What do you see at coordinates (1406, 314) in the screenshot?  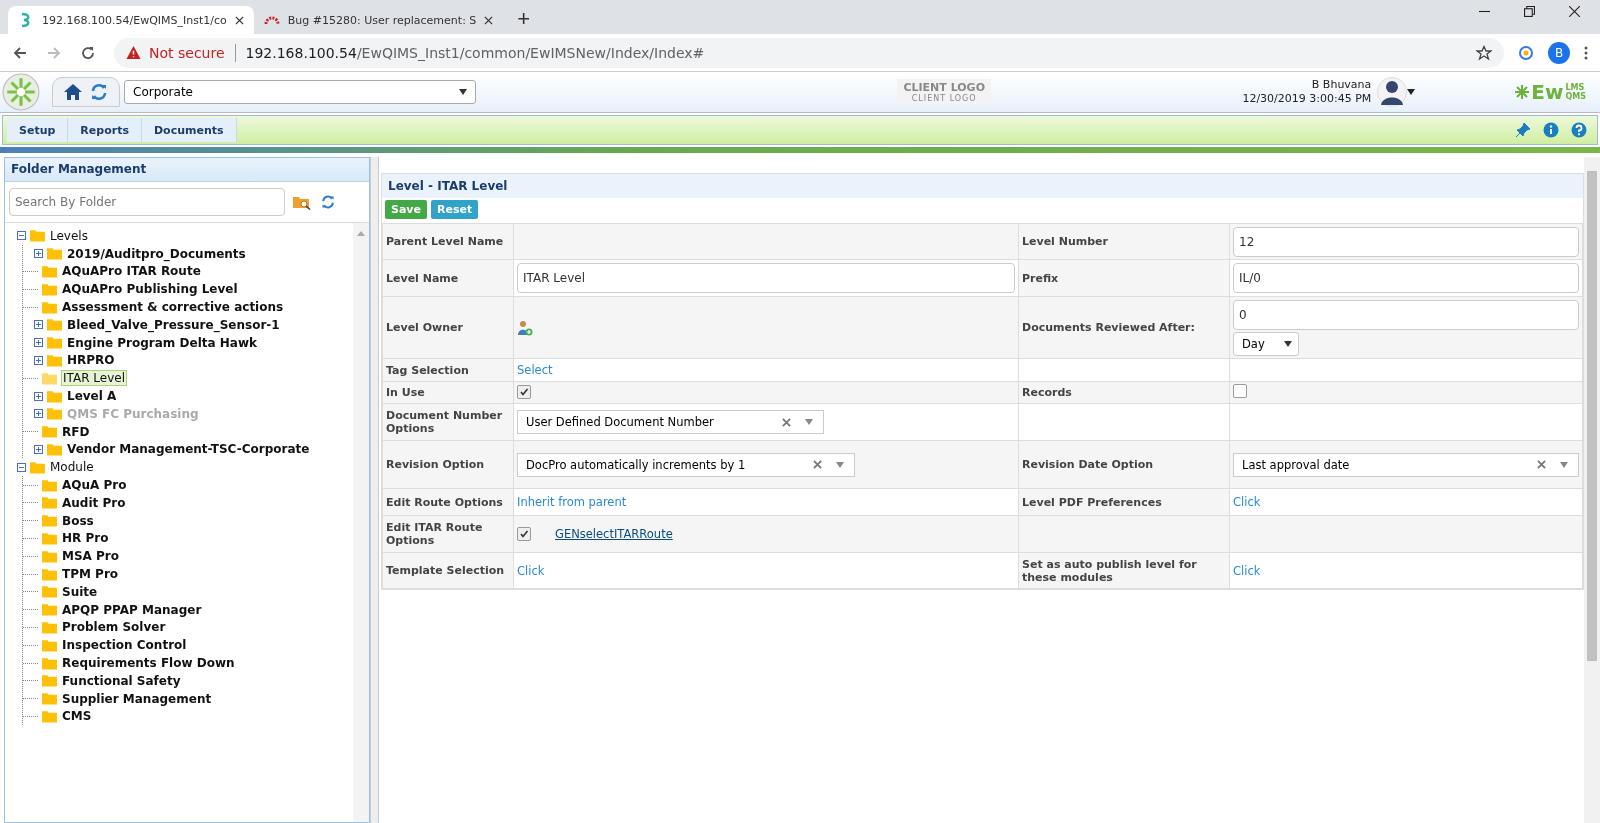 I see `number-field: 0` at bounding box center [1406, 314].